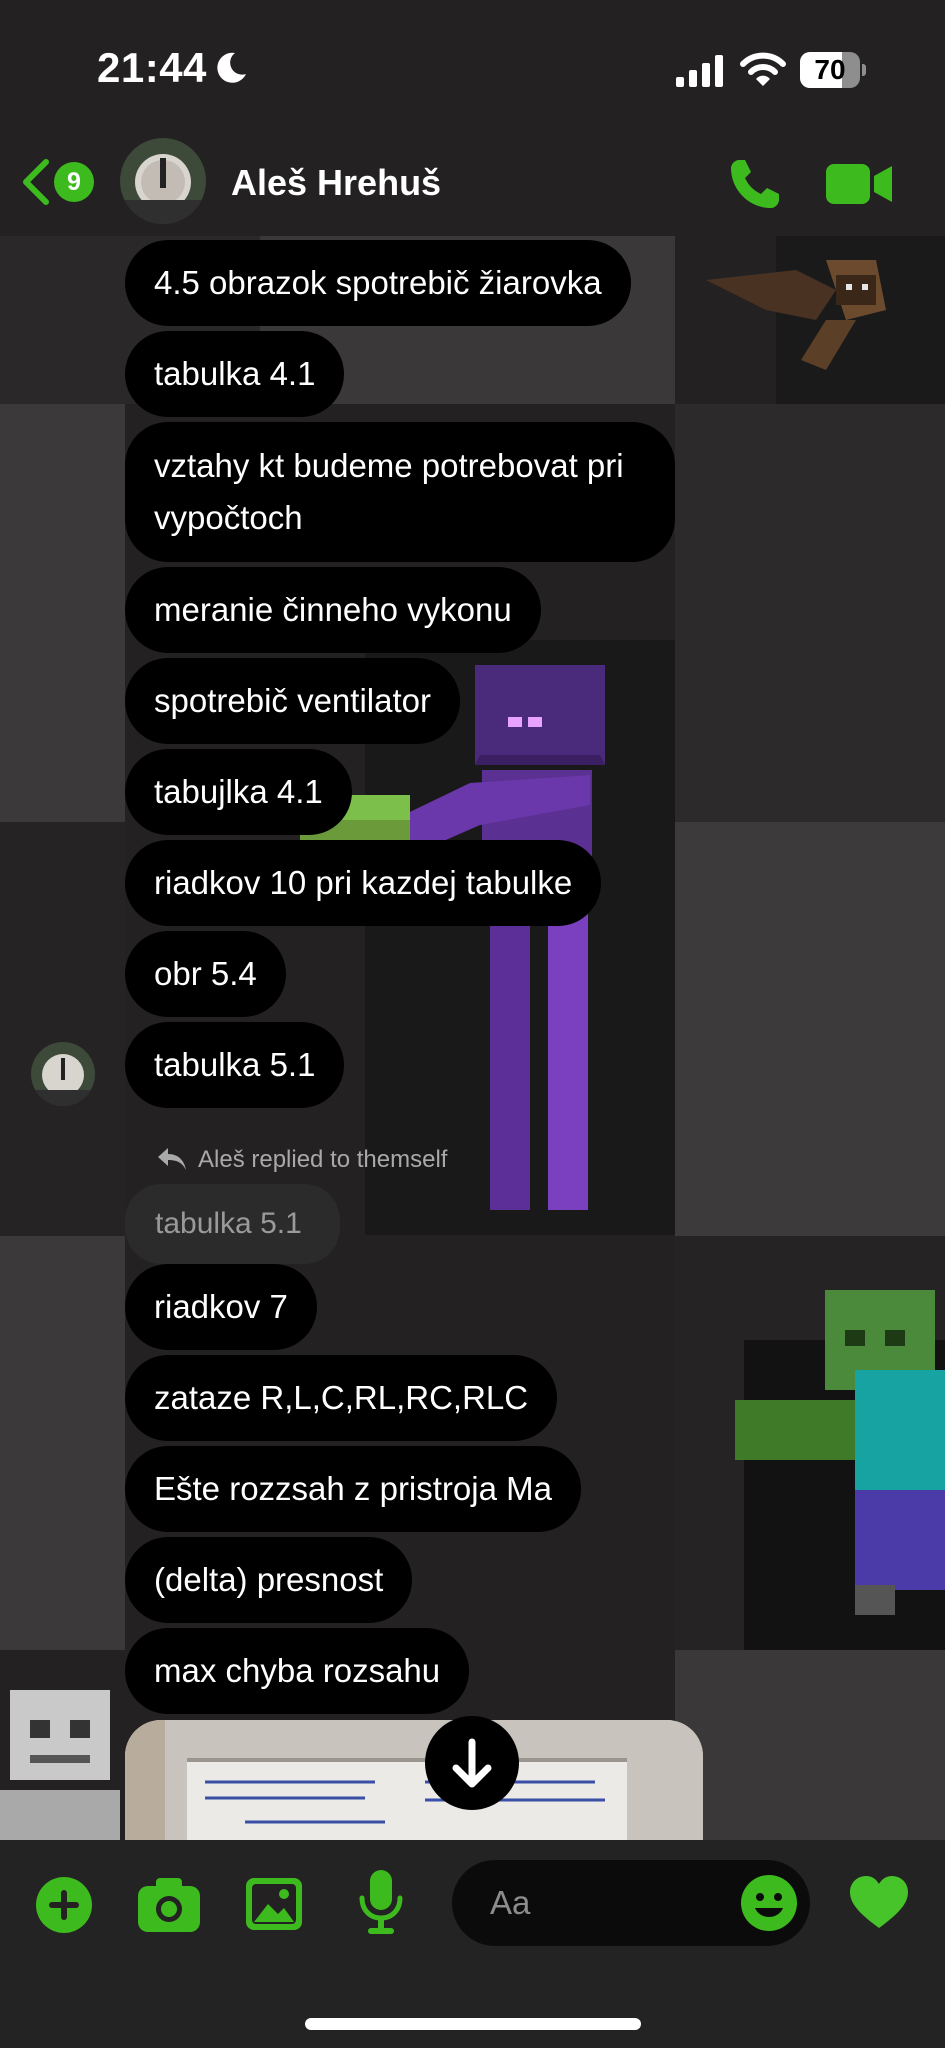 Image resolution: width=945 pixels, height=2048 pixels. What do you see at coordinates (363, 883) in the screenshot?
I see `message-bubble: riadkov 10 pri kazdej tabulke` at bounding box center [363, 883].